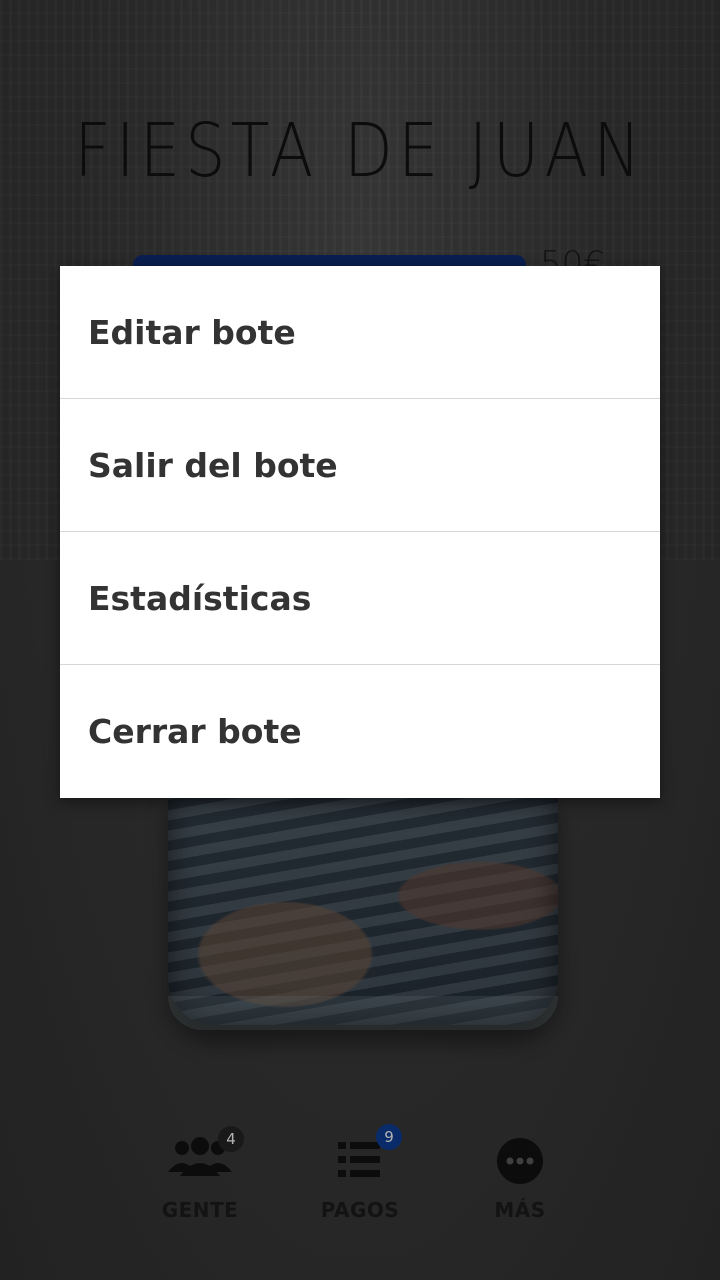 The height and width of the screenshot is (1280, 720). Describe the element at coordinates (360, 598) in the screenshot. I see `menu-item-estadisticas: Estadísticas` at that location.